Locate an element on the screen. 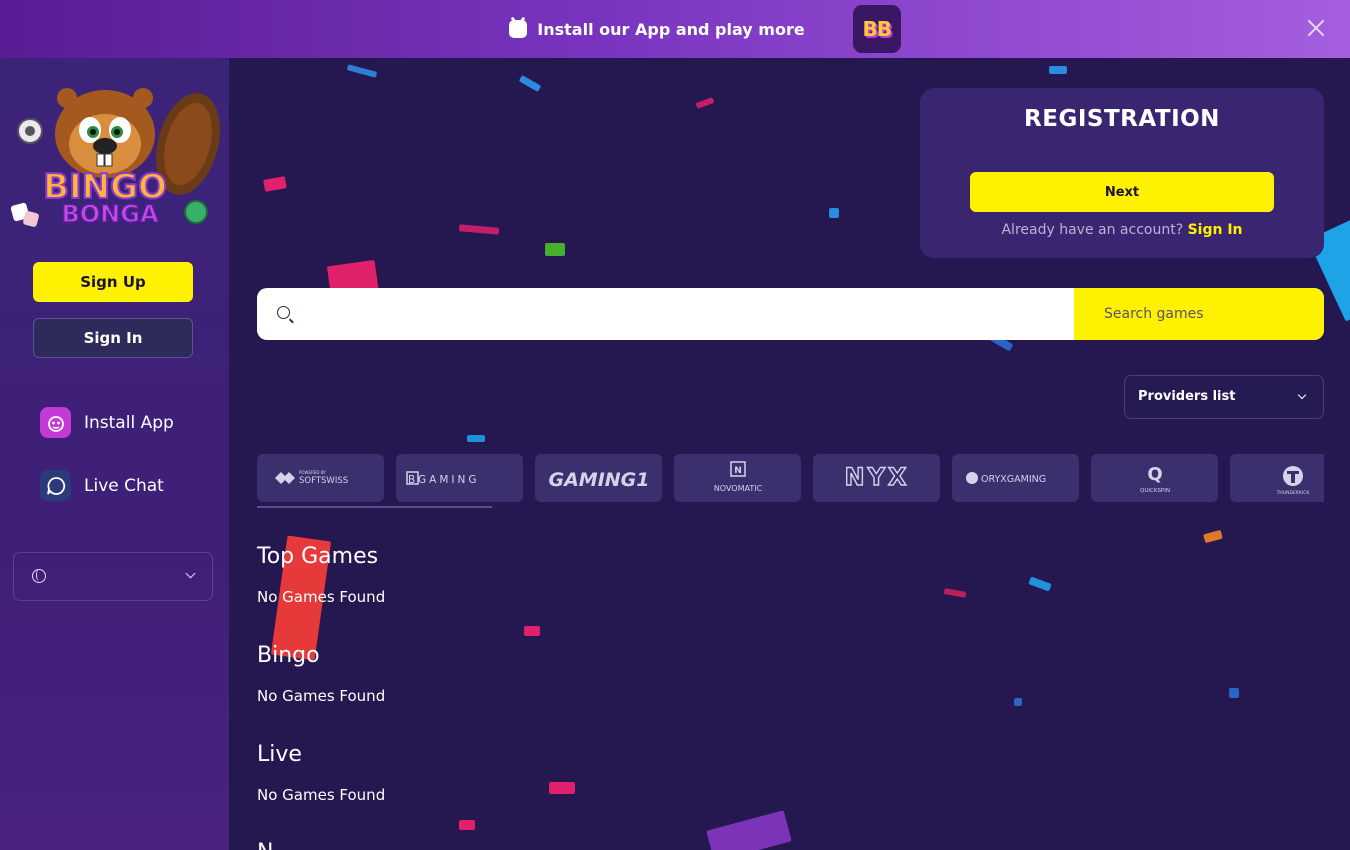  section-title-top-games: Top Games is located at coordinates (318, 556).